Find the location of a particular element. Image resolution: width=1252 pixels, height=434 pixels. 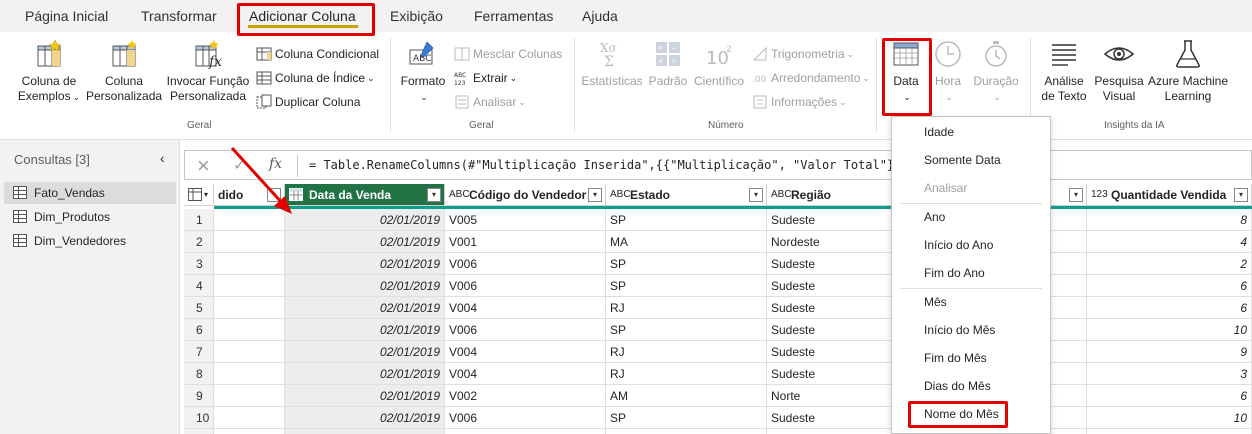

custom-column-button: Coluna Personalizada is located at coordinates (124, 71).